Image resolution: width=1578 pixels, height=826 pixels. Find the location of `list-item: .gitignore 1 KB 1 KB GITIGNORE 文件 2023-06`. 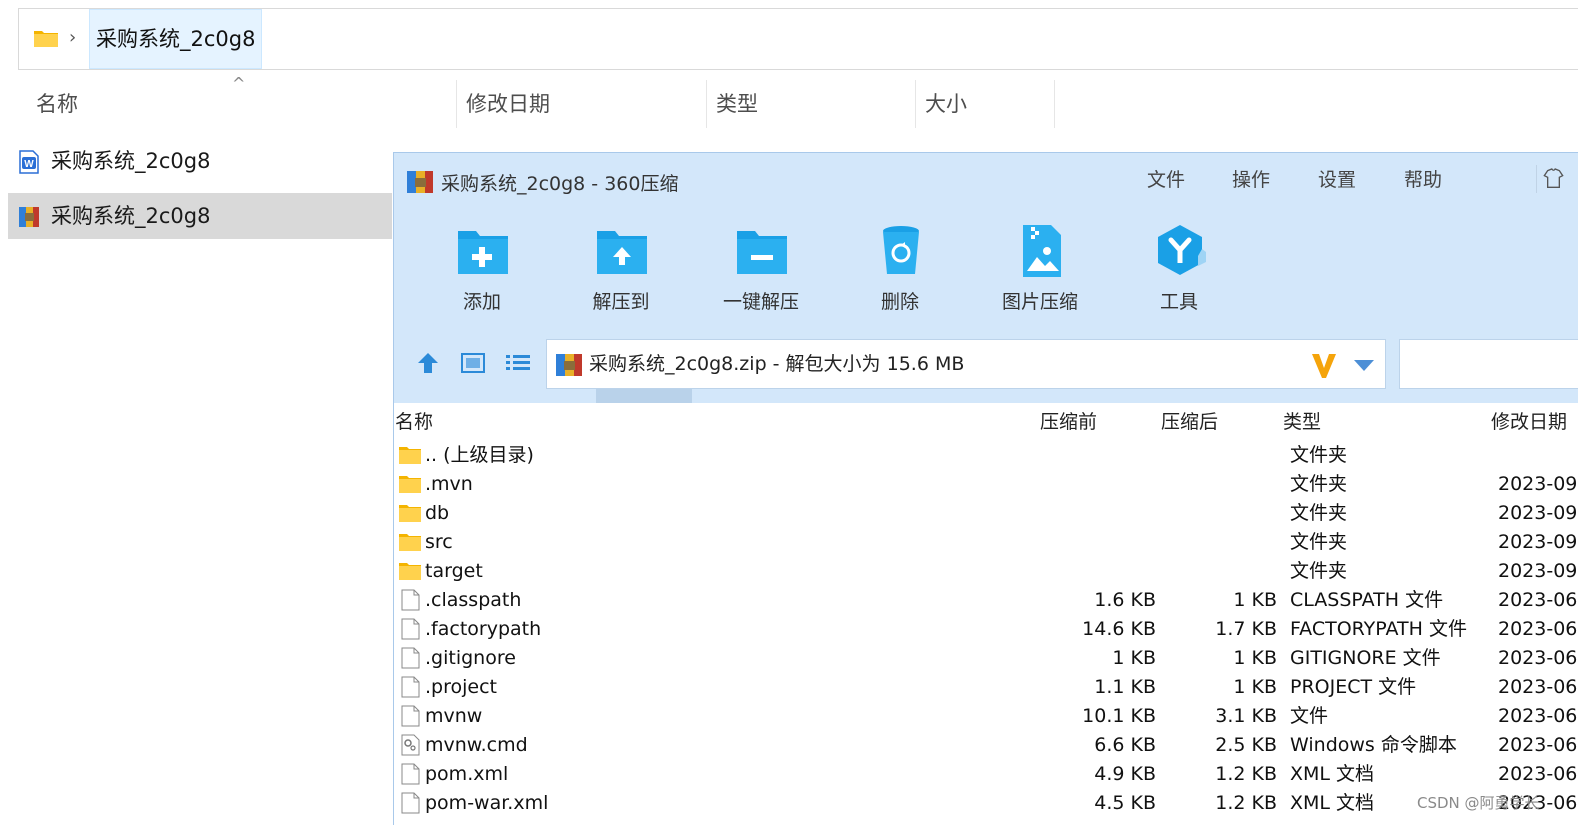

list-item: .gitignore 1 KB 1 KB GITIGNORE 文件 2023-06 is located at coordinates (986, 658).